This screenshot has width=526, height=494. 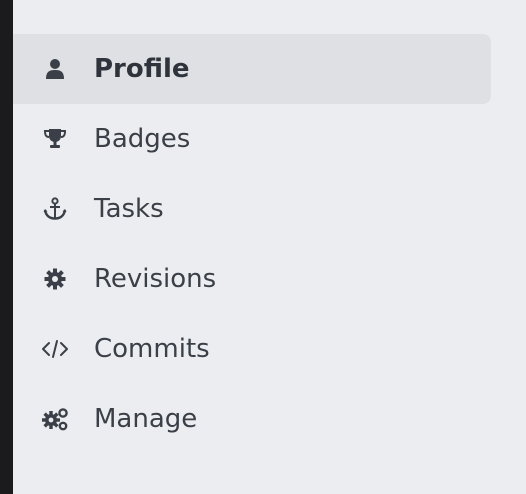 I want to click on sidebar-item-badges: Badges, so click(x=252, y=139).